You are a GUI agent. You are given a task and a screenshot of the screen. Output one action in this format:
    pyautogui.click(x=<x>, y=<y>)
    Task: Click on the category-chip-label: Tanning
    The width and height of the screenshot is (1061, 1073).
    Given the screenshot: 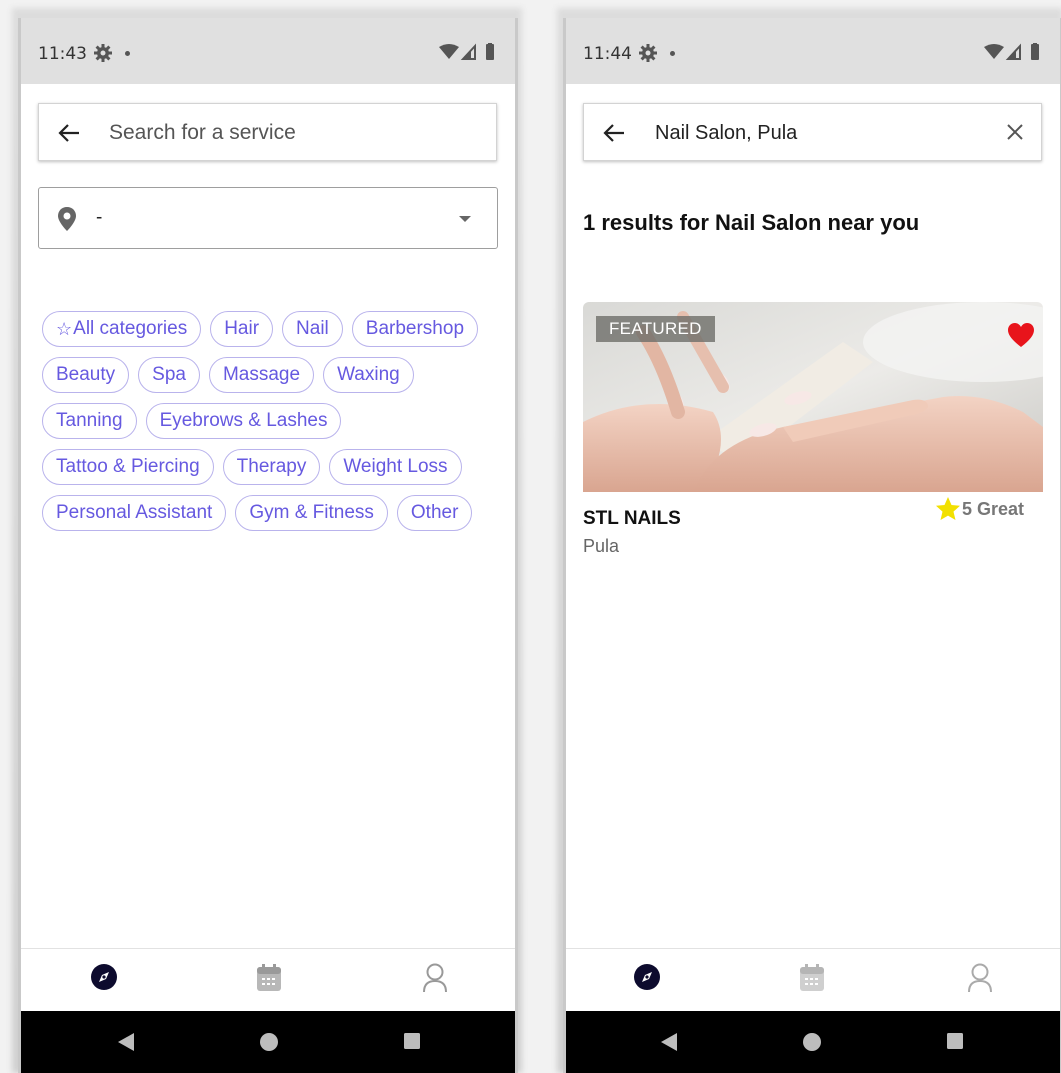 What is the action you would take?
    pyautogui.click(x=89, y=420)
    